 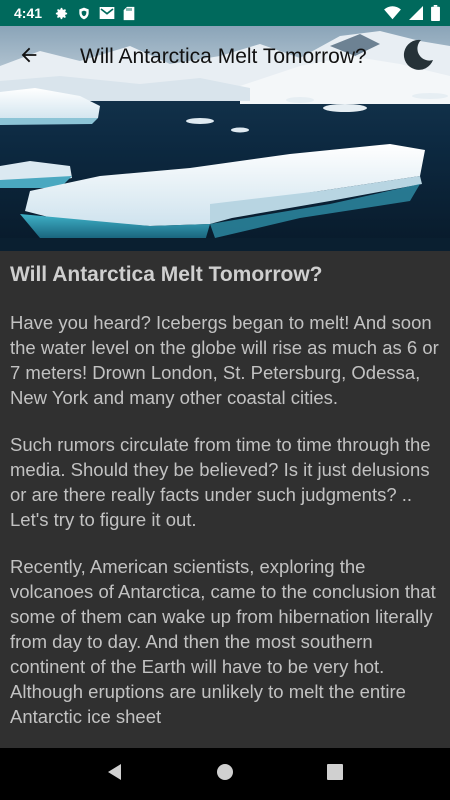 I want to click on gear-icon, so click(x=61, y=13).